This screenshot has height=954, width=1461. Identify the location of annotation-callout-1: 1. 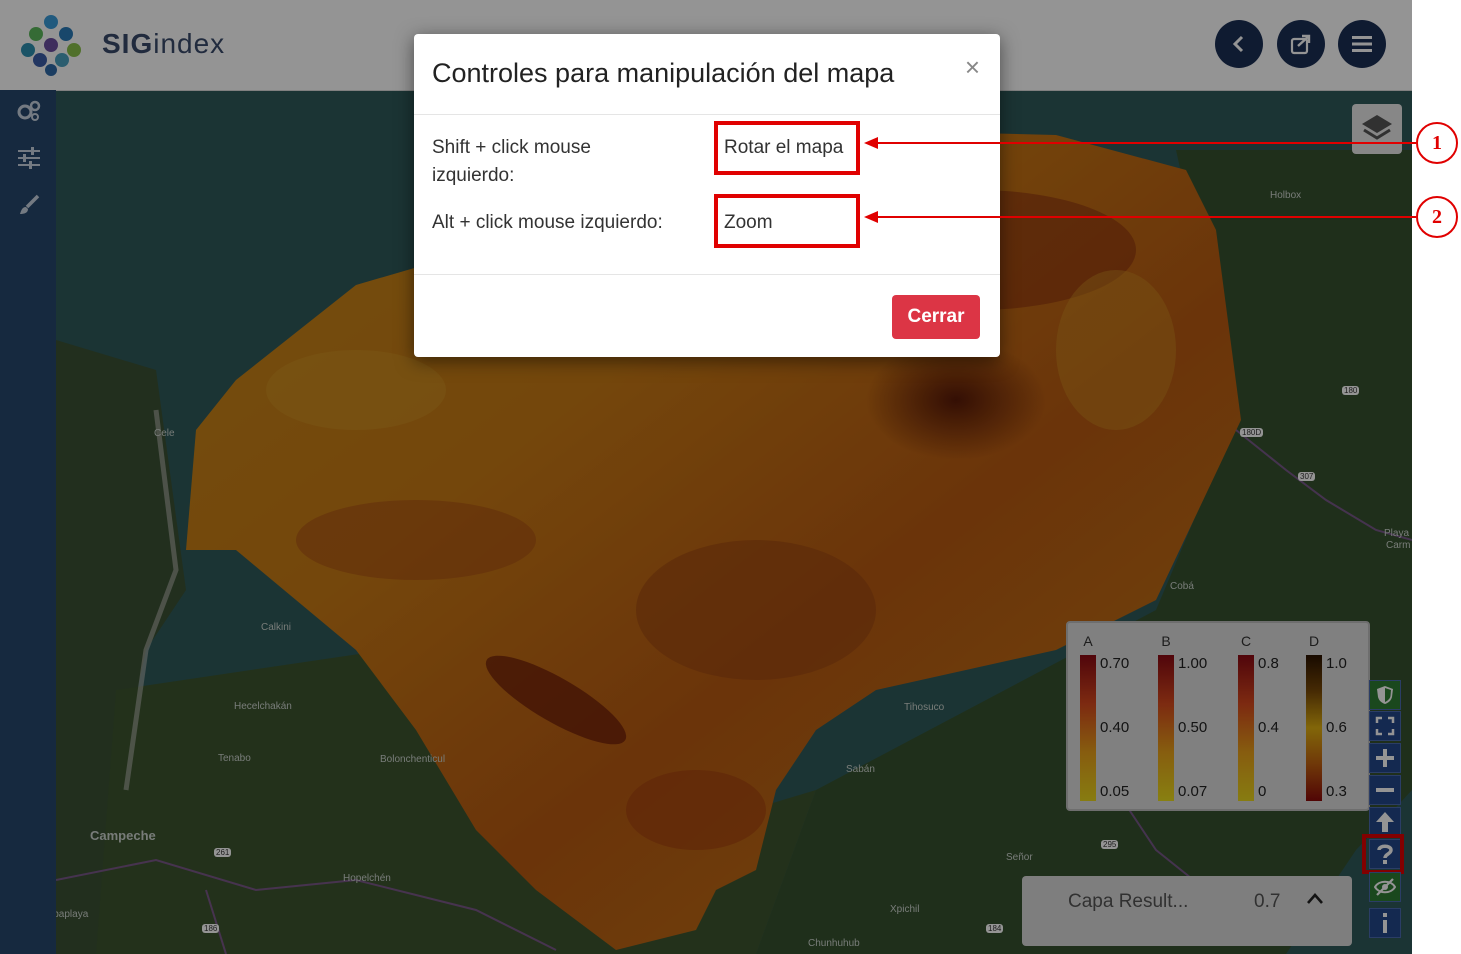
(1437, 143).